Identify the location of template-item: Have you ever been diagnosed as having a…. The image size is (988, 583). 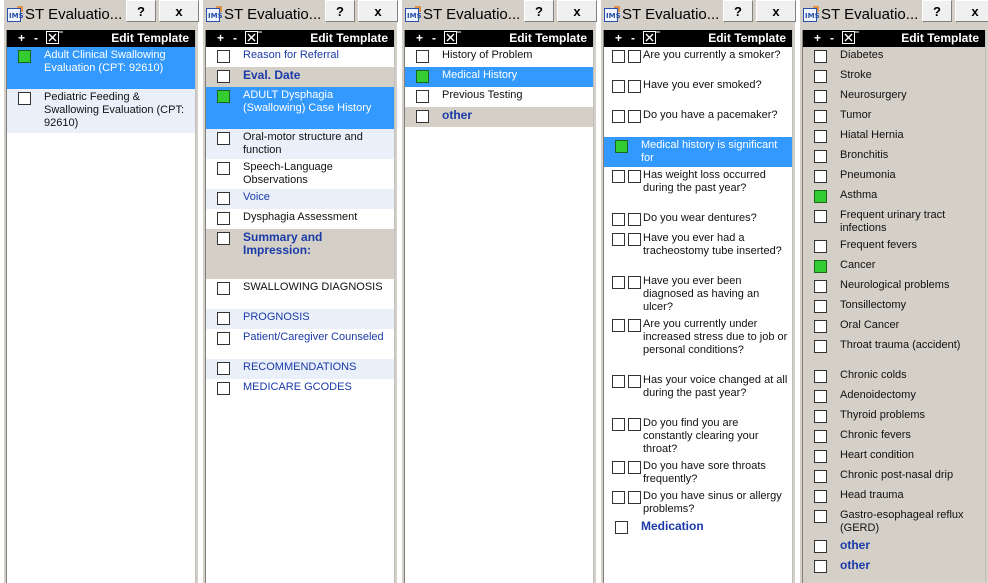
(698, 294).